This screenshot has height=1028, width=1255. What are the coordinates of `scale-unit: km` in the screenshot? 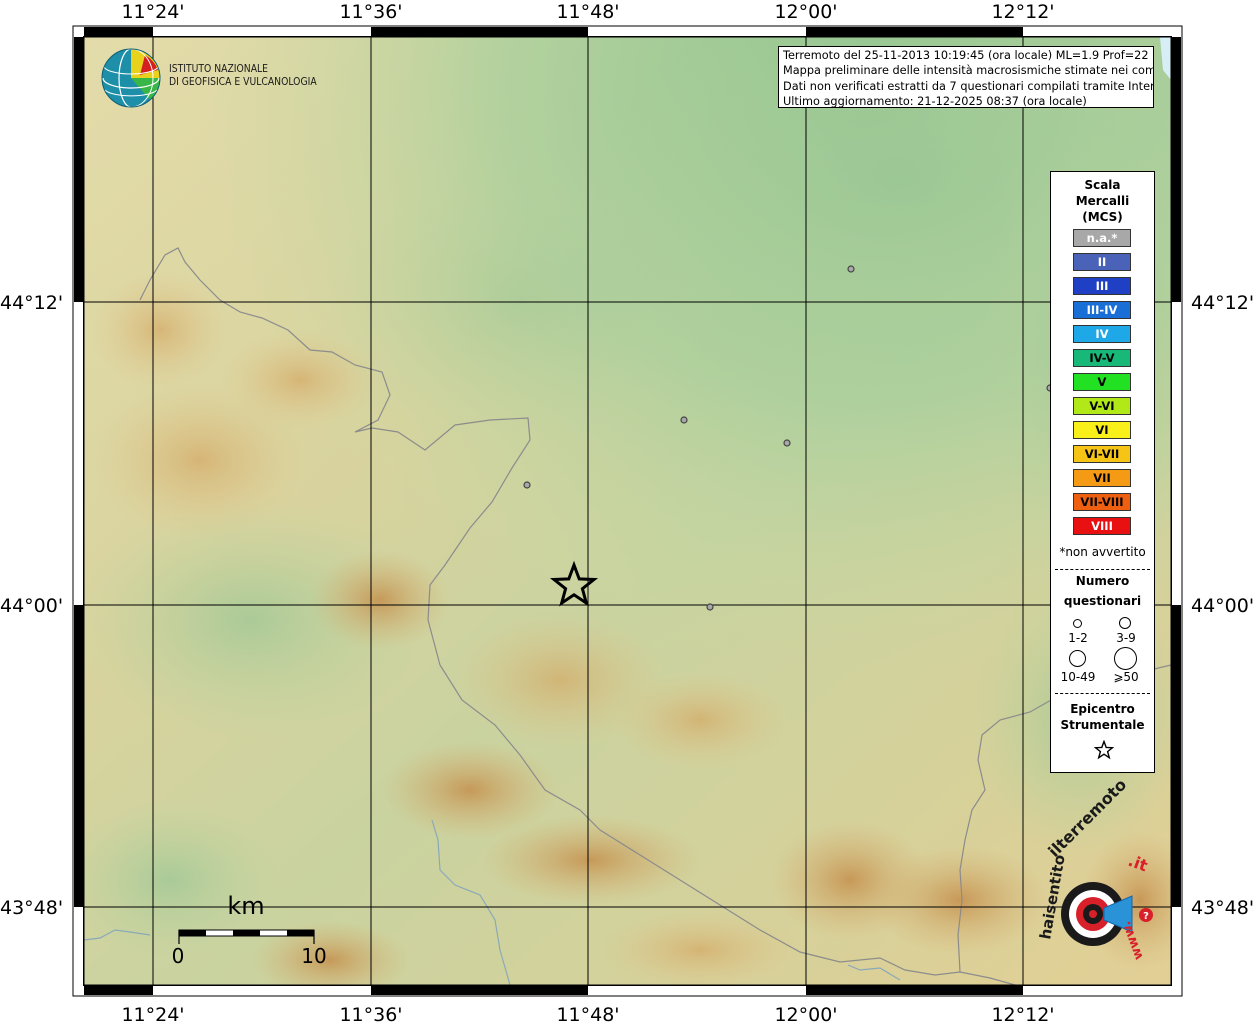 It's located at (245, 906).